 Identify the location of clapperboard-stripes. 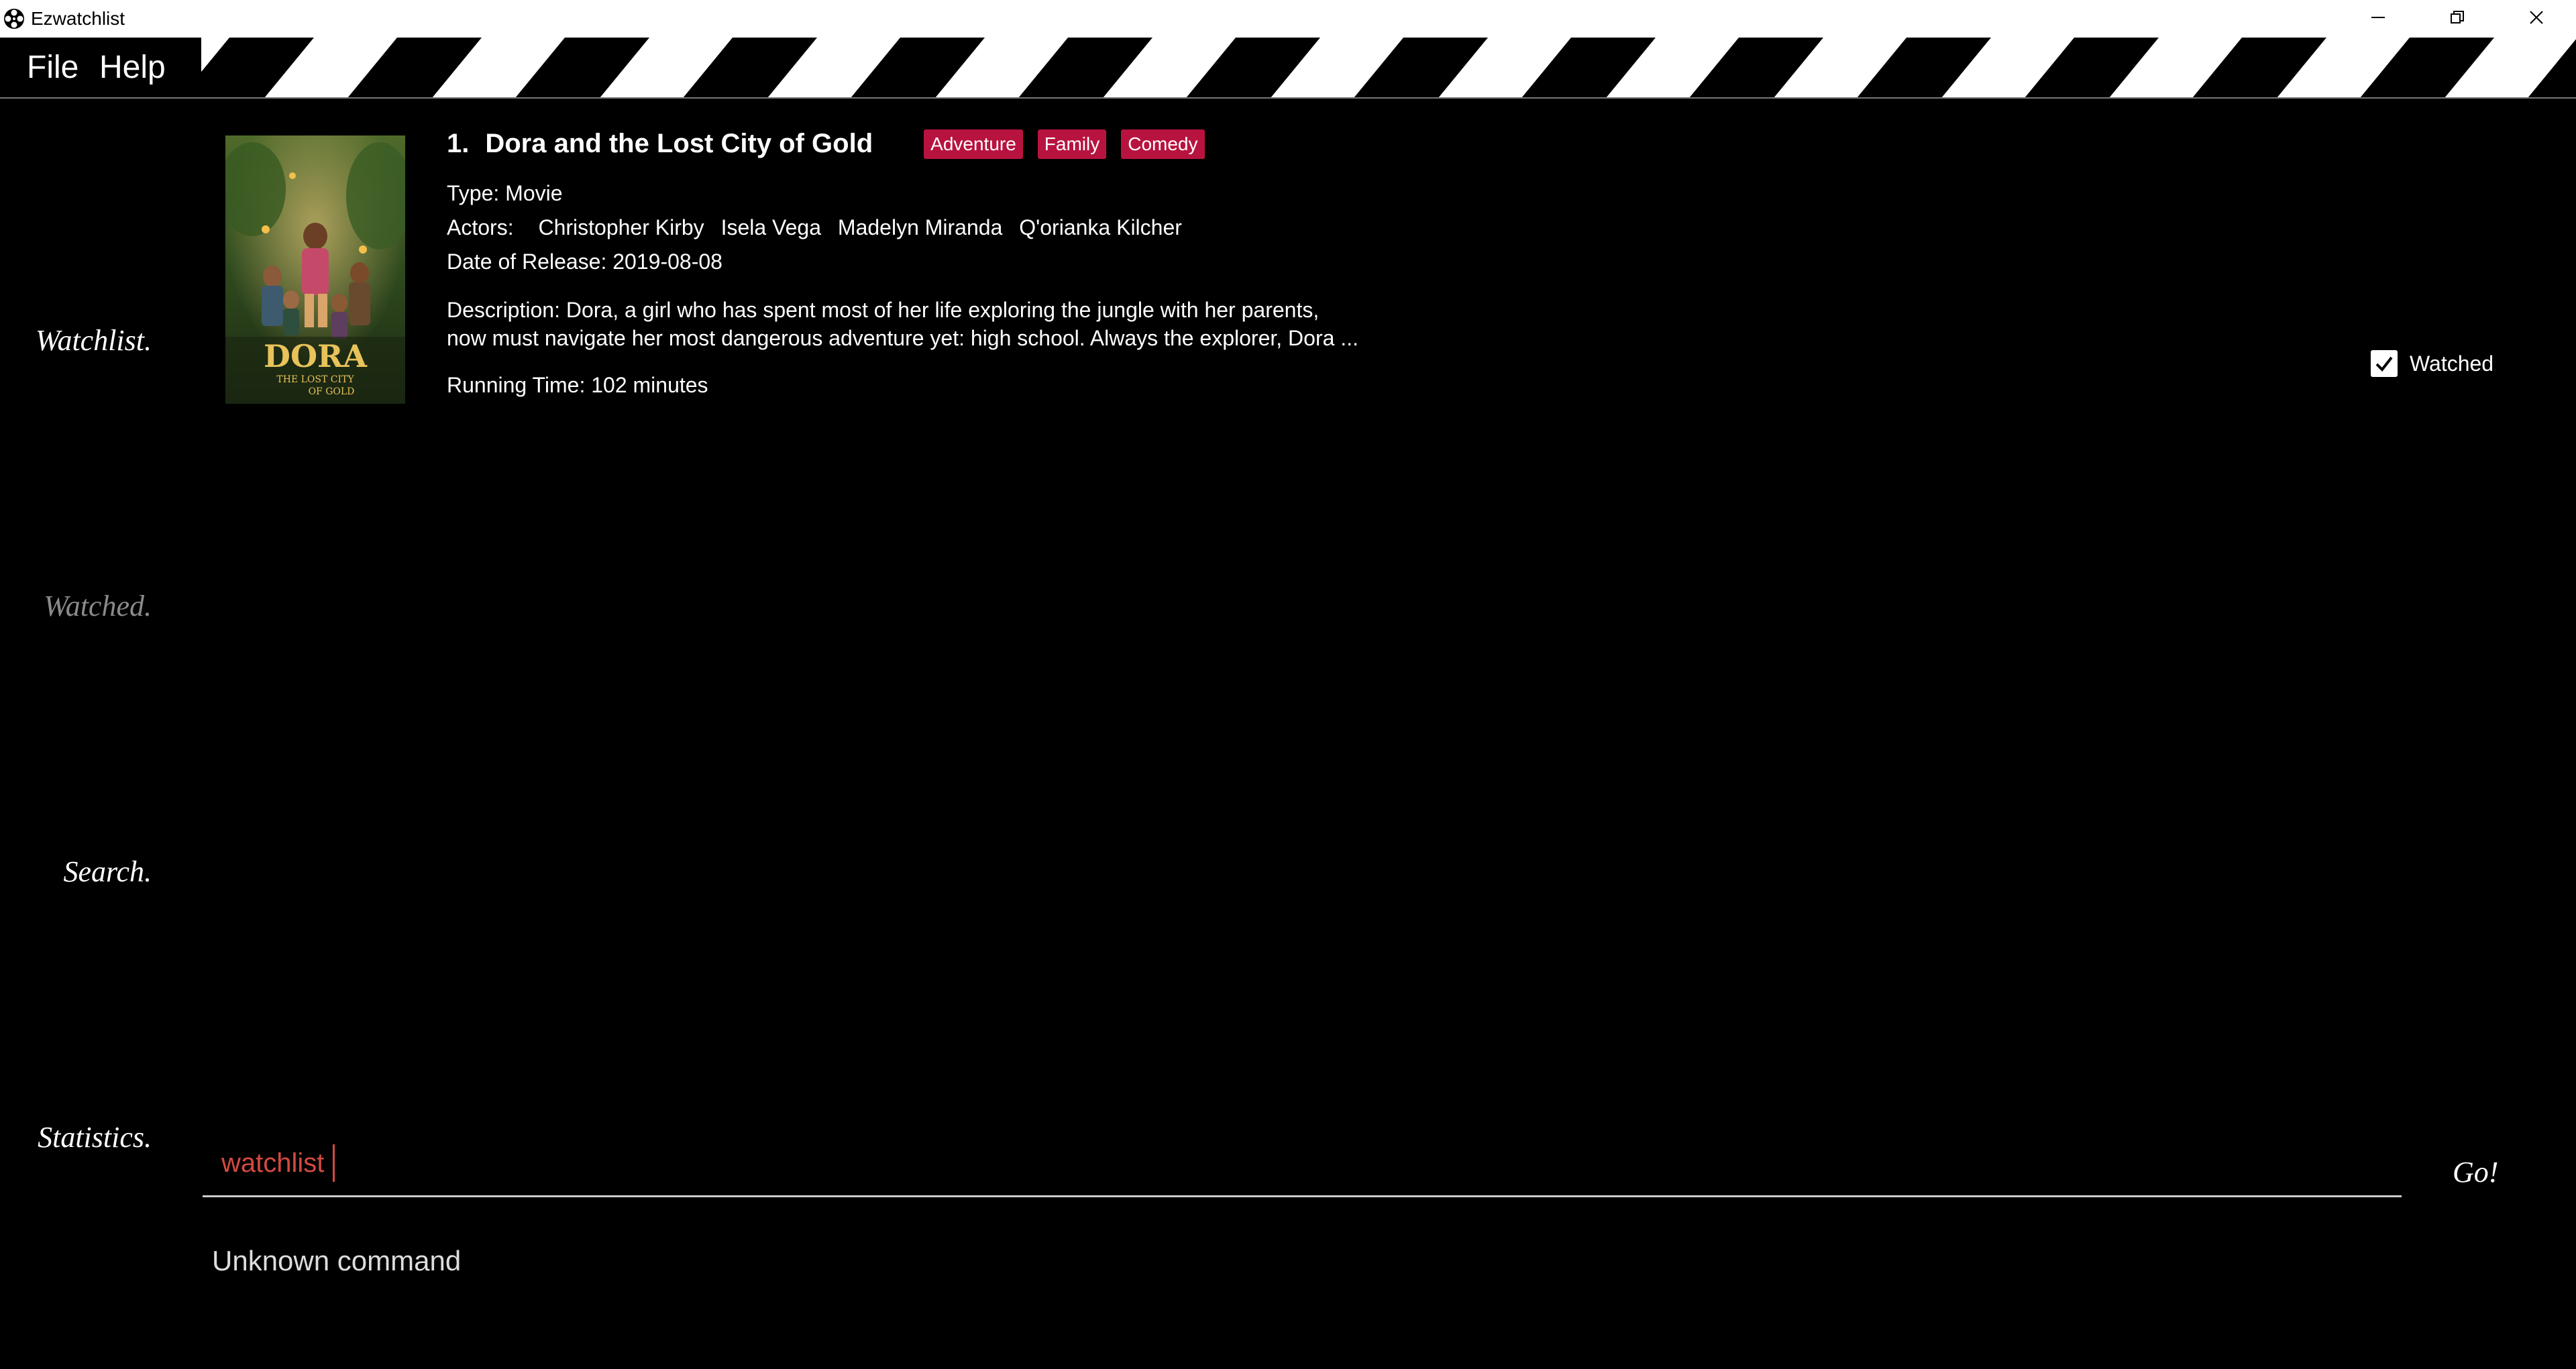
(1378, 68).